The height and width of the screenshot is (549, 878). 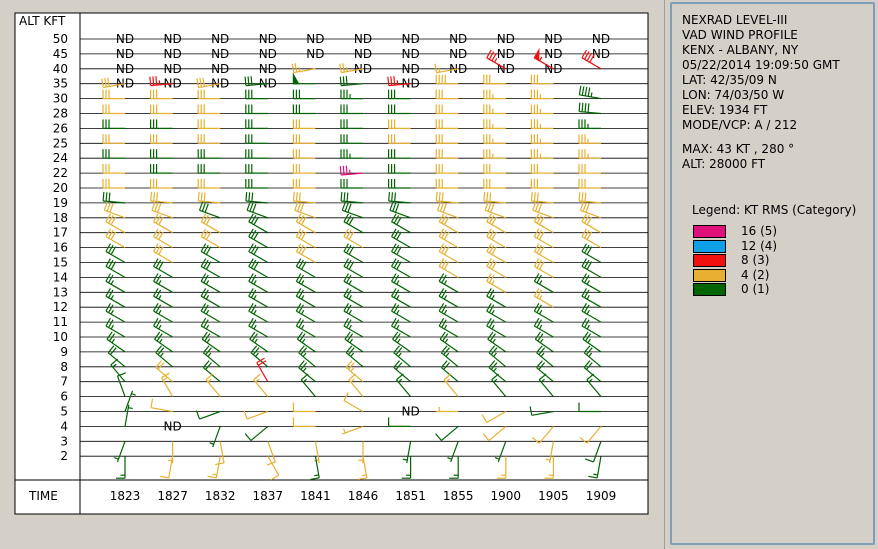 I want to click on altitude-tick-2: 2, so click(x=64, y=456).